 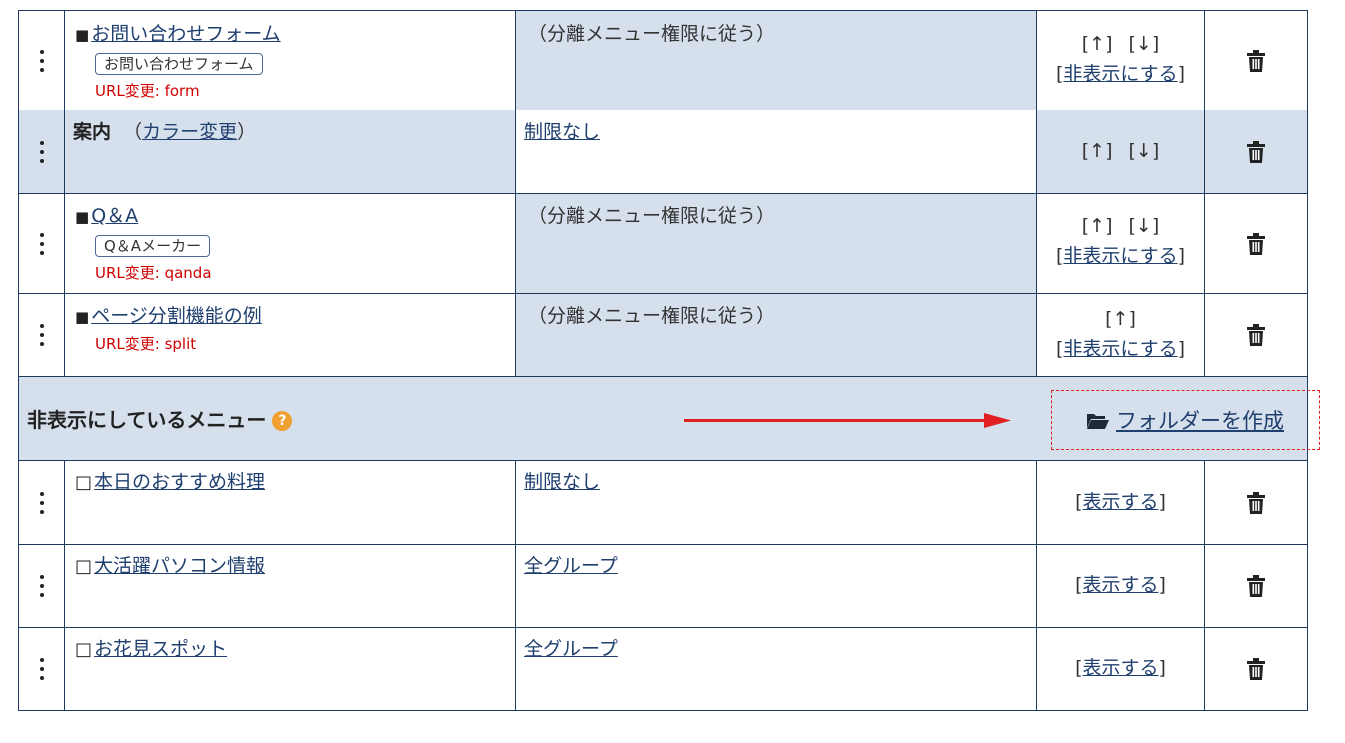 What do you see at coordinates (153, 273) in the screenshot?
I see `url-change-text: URL変更: qanda` at bounding box center [153, 273].